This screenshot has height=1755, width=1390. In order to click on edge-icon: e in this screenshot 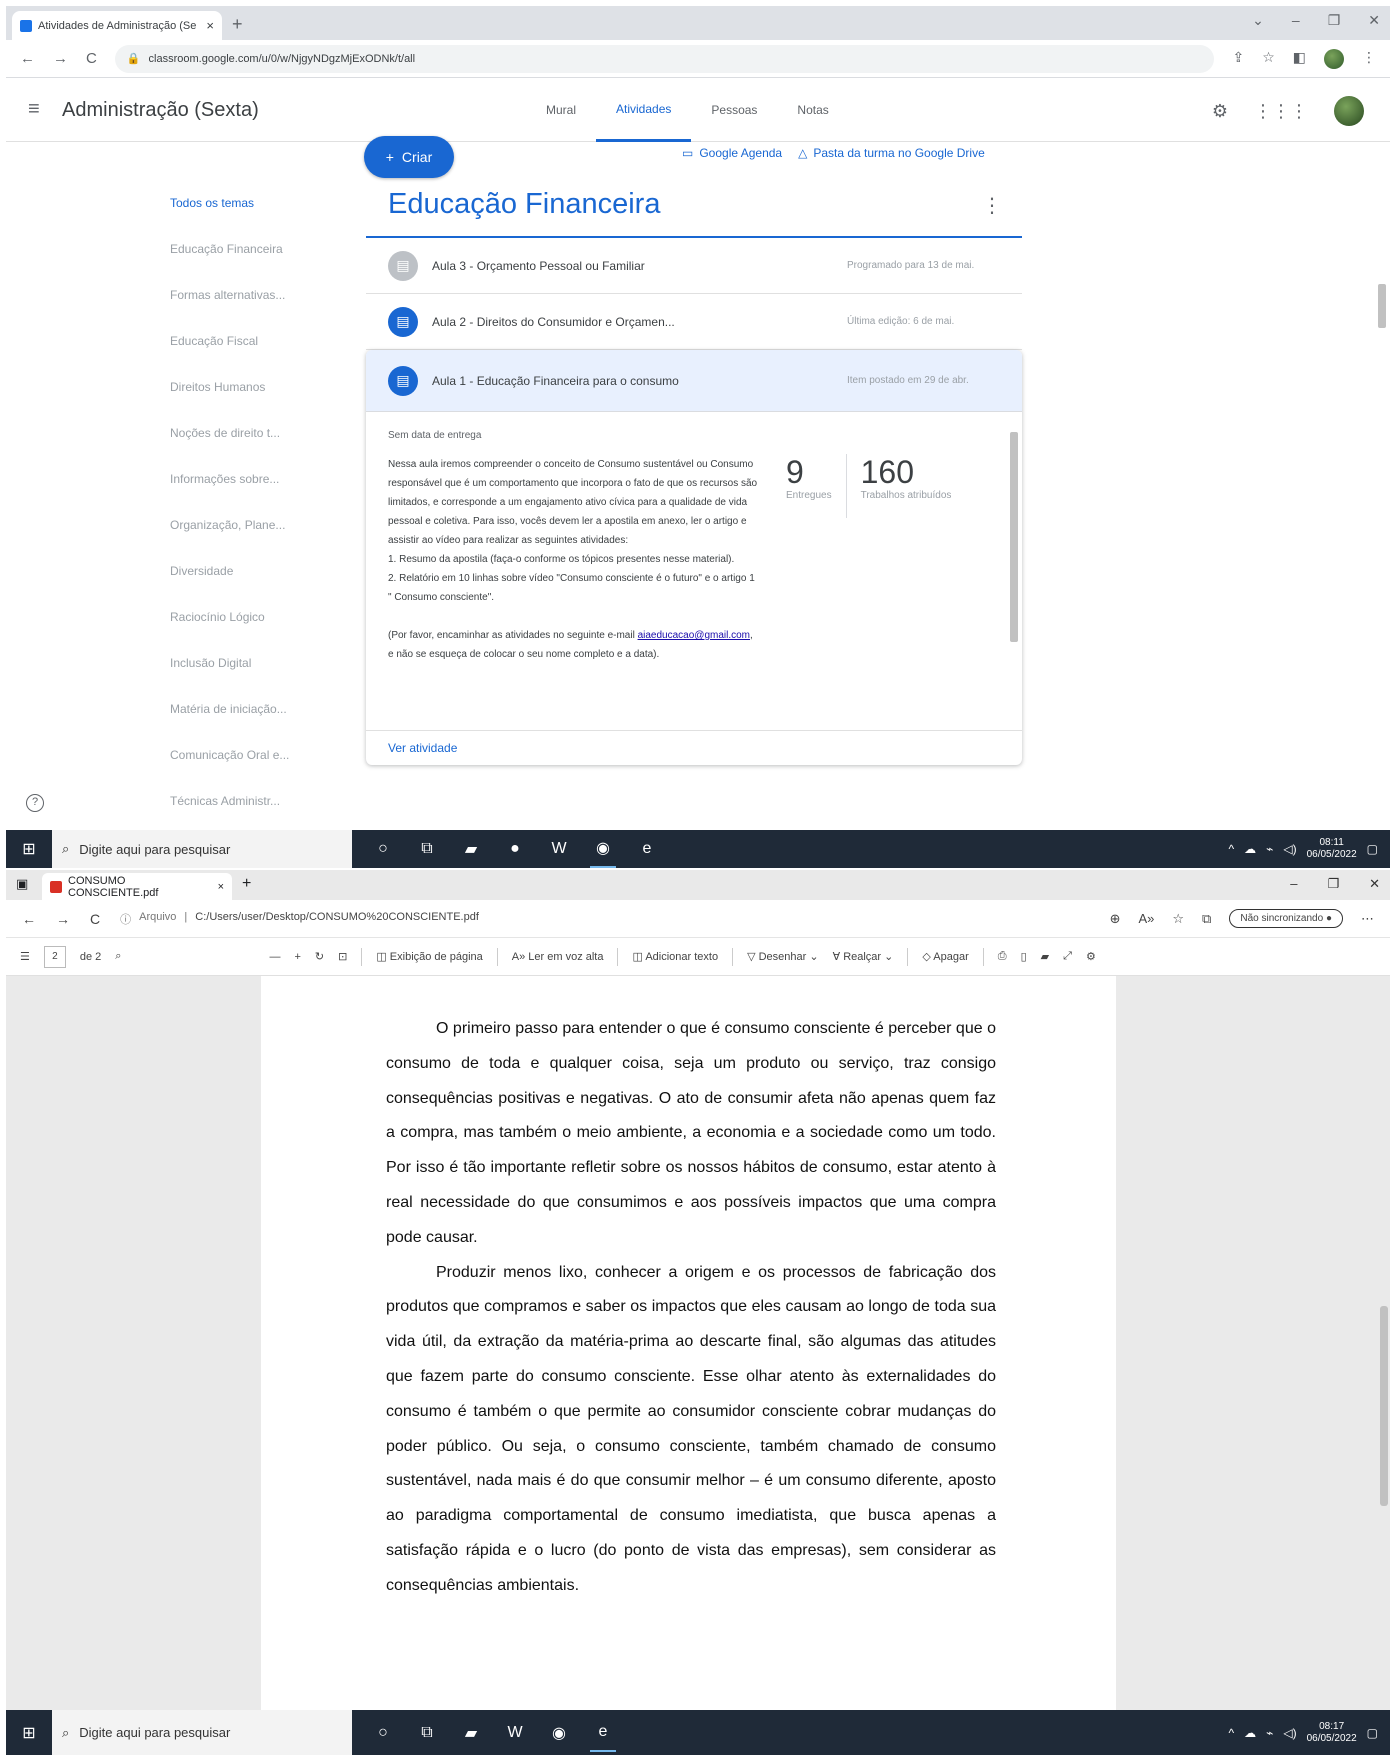, I will do `click(603, 1733)`.